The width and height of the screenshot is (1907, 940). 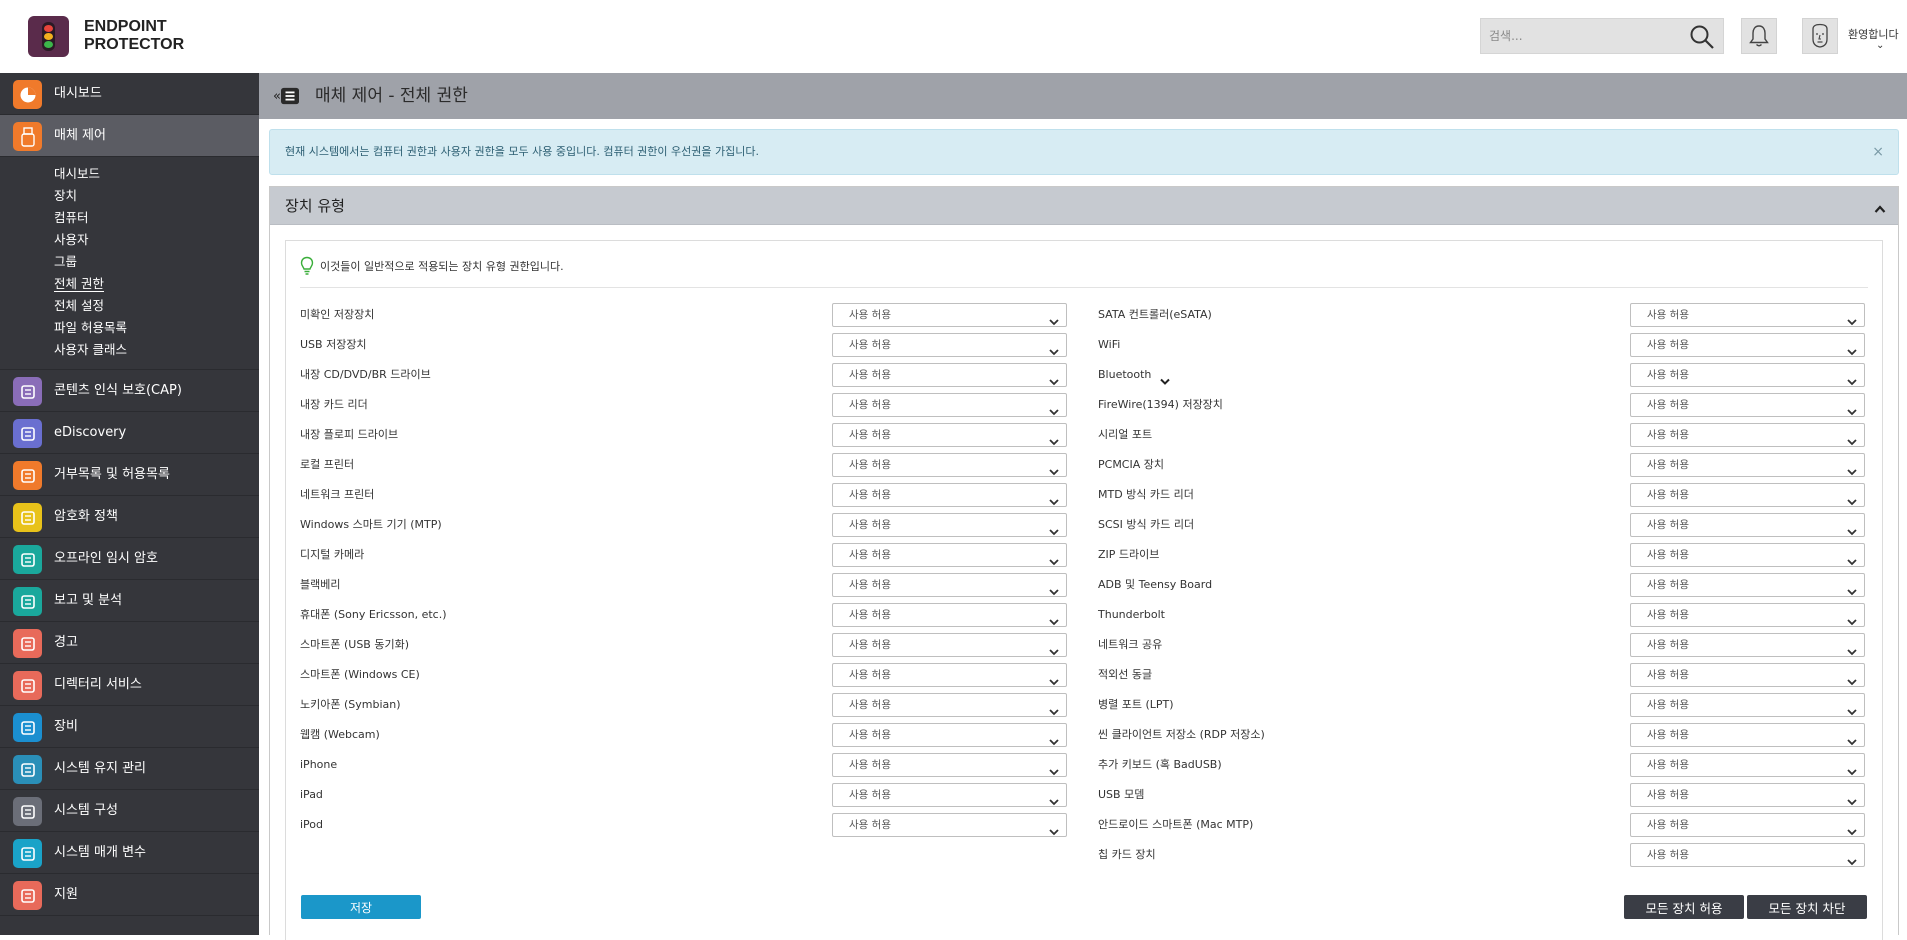 What do you see at coordinates (432, 266) in the screenshot?
I see `hint-row: 이것들이 일반적으로 적용되는 장치 유형 권한입니다.` at bounding box center [432, 266].